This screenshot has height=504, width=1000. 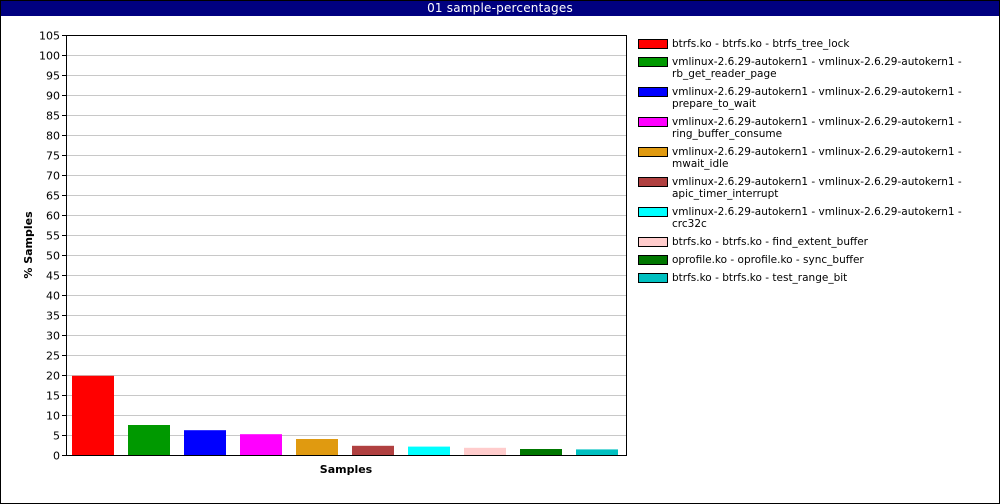 What do you see at coordinates (770, 242) in the screenshot?
I see `legend-label: btrfs.ko - btrfs.ko - find_extent_buffer` at bounding box center [770, 242].